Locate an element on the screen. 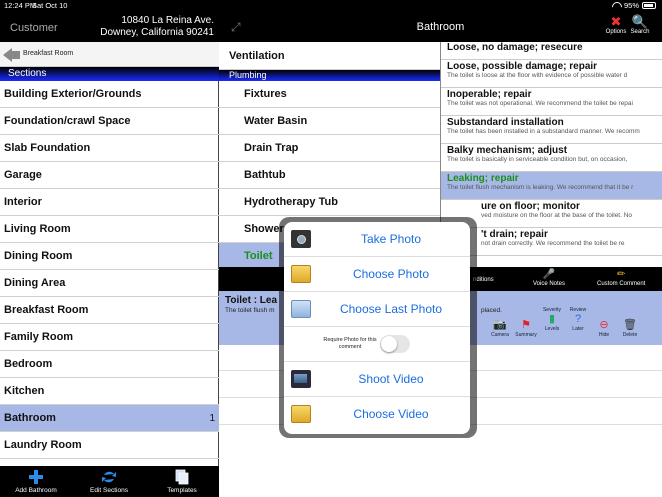  add-section-label: Add Bathroom is located at coordinates (36, 490).